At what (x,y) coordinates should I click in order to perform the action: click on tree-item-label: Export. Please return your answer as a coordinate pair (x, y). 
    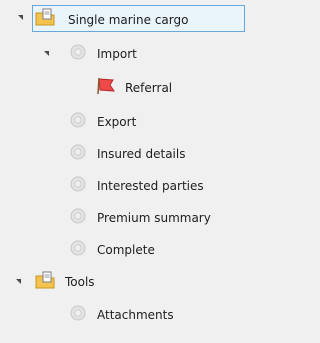
    Looking at the image, I should click on (117, 122).